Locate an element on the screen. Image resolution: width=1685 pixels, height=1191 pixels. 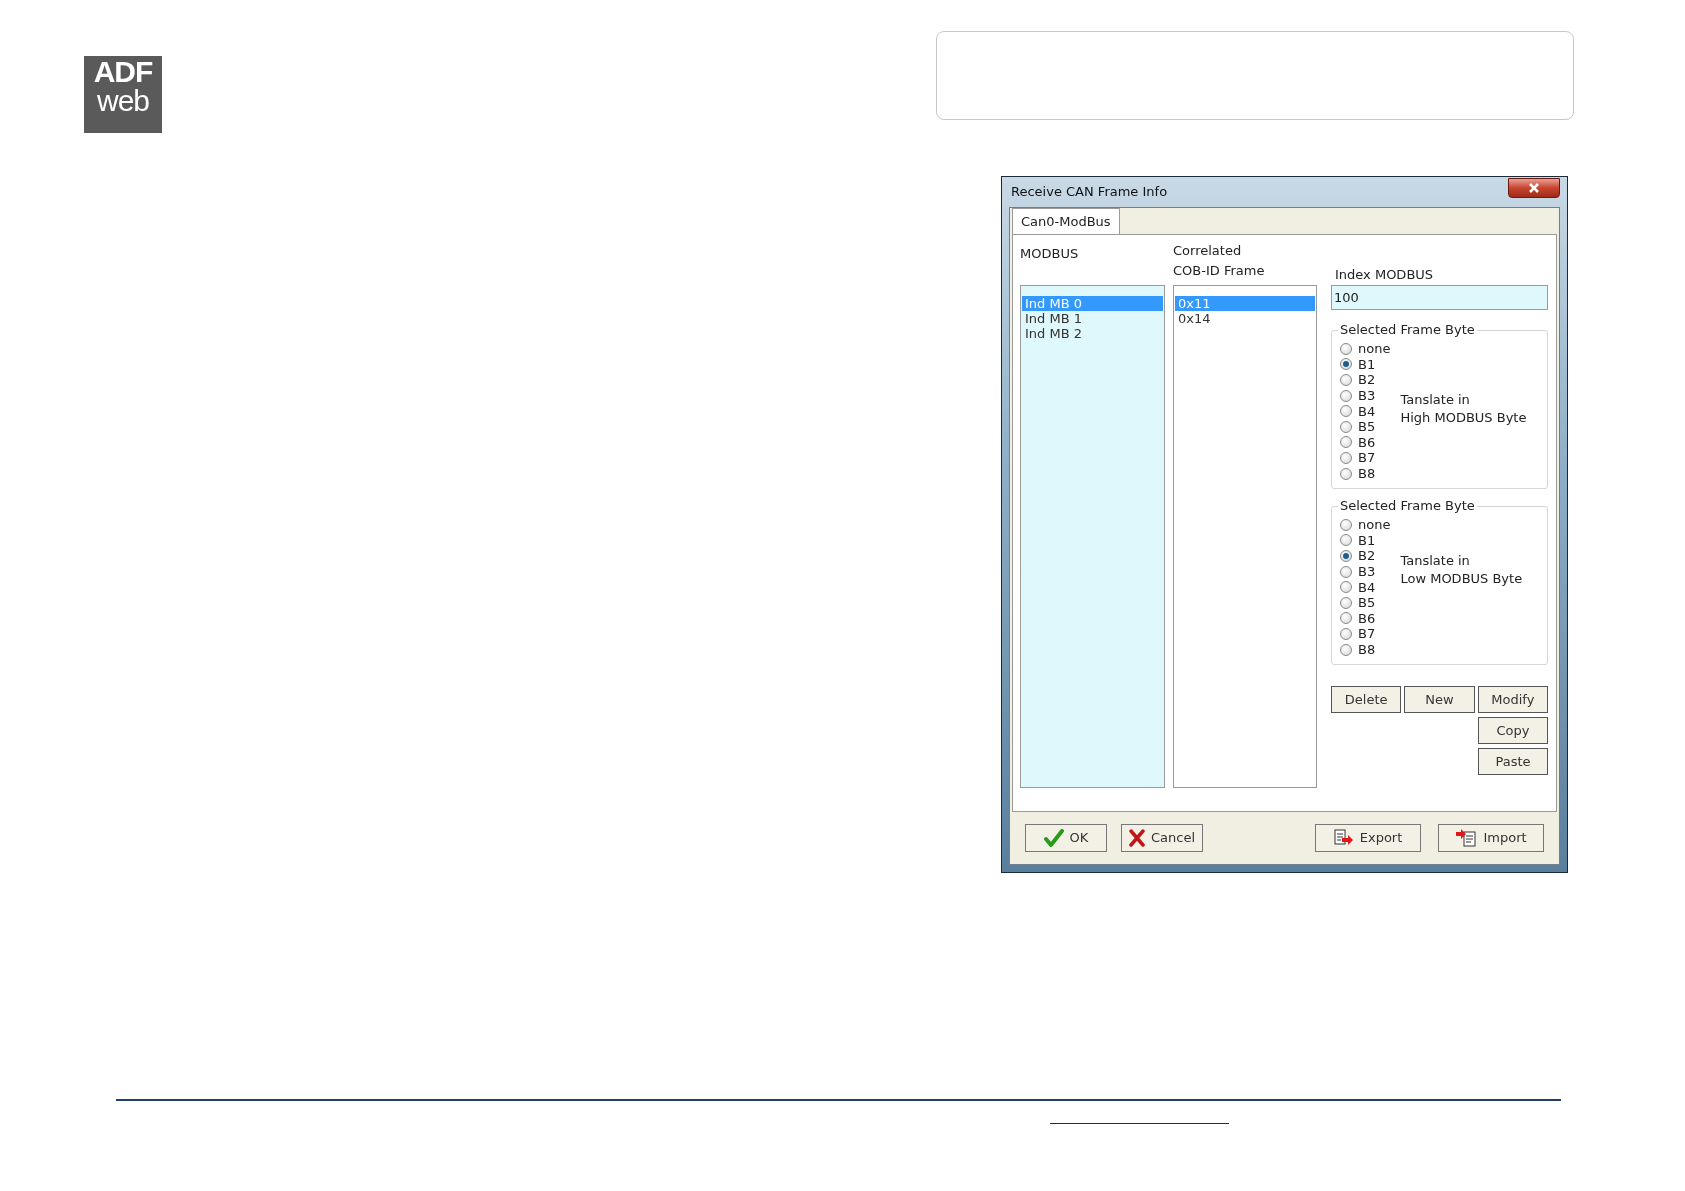
footer-button: Export is located at coordinates (1368, 838).